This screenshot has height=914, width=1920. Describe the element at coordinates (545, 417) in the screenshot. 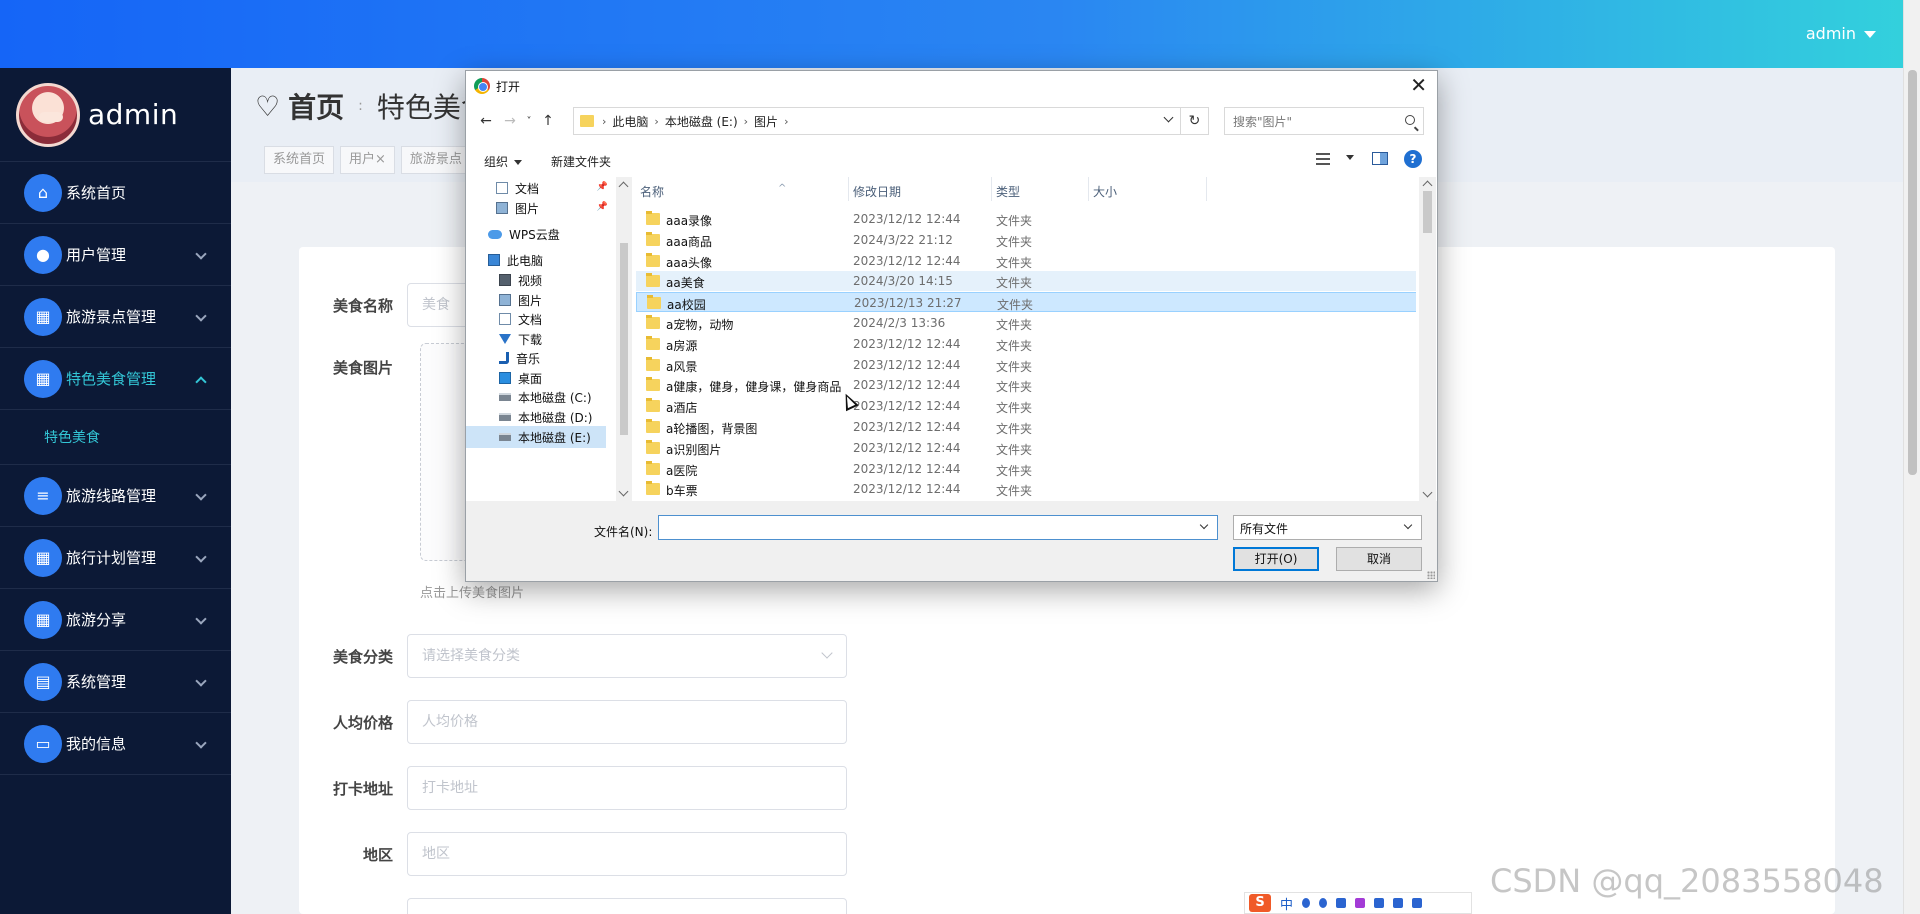

I see `tree-item: 本地磁盘 (D:)` at that location.